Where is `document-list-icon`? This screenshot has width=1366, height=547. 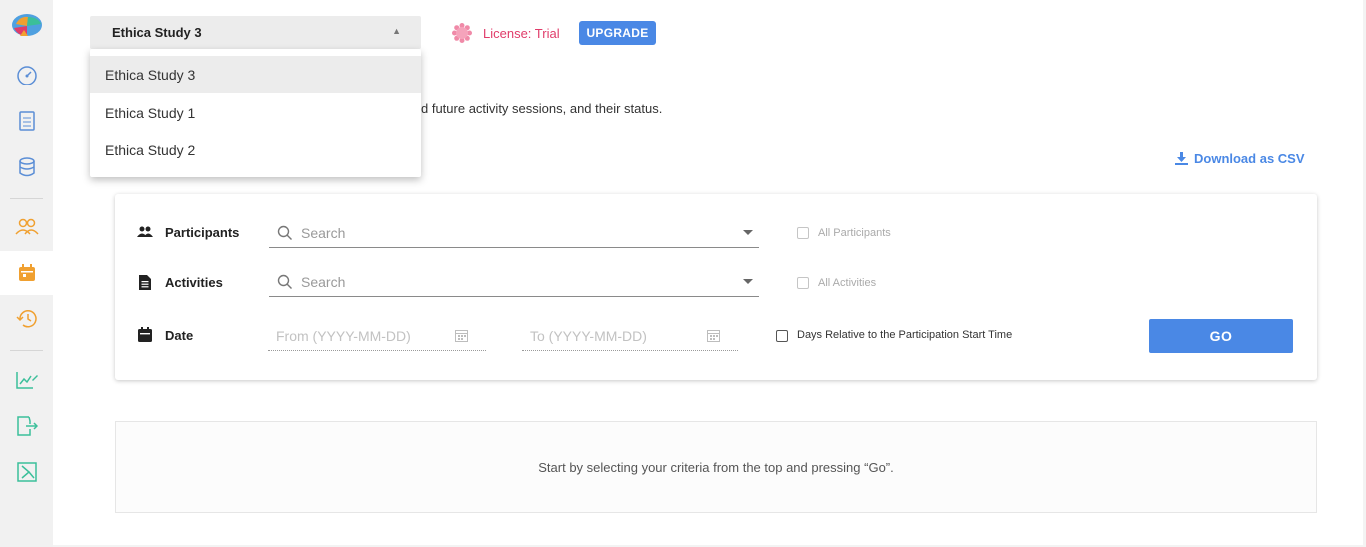 document-list-icon is located at coordinates (145, 282).